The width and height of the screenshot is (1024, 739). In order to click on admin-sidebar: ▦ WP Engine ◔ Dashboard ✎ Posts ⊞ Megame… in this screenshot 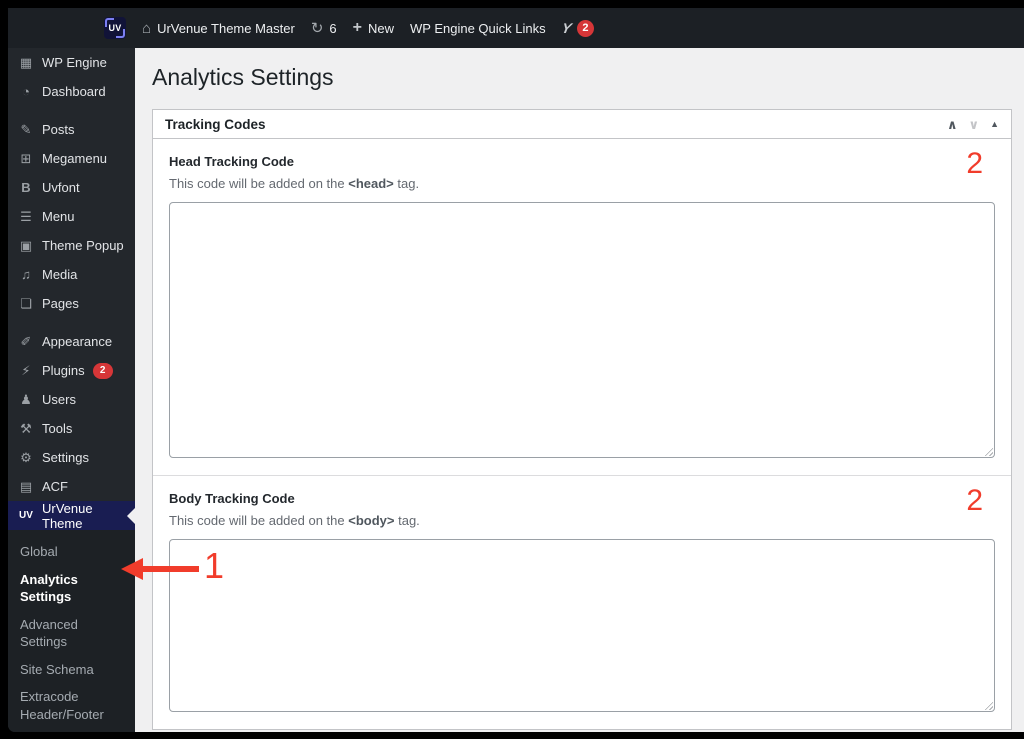, I will do `click(71, 390)`.